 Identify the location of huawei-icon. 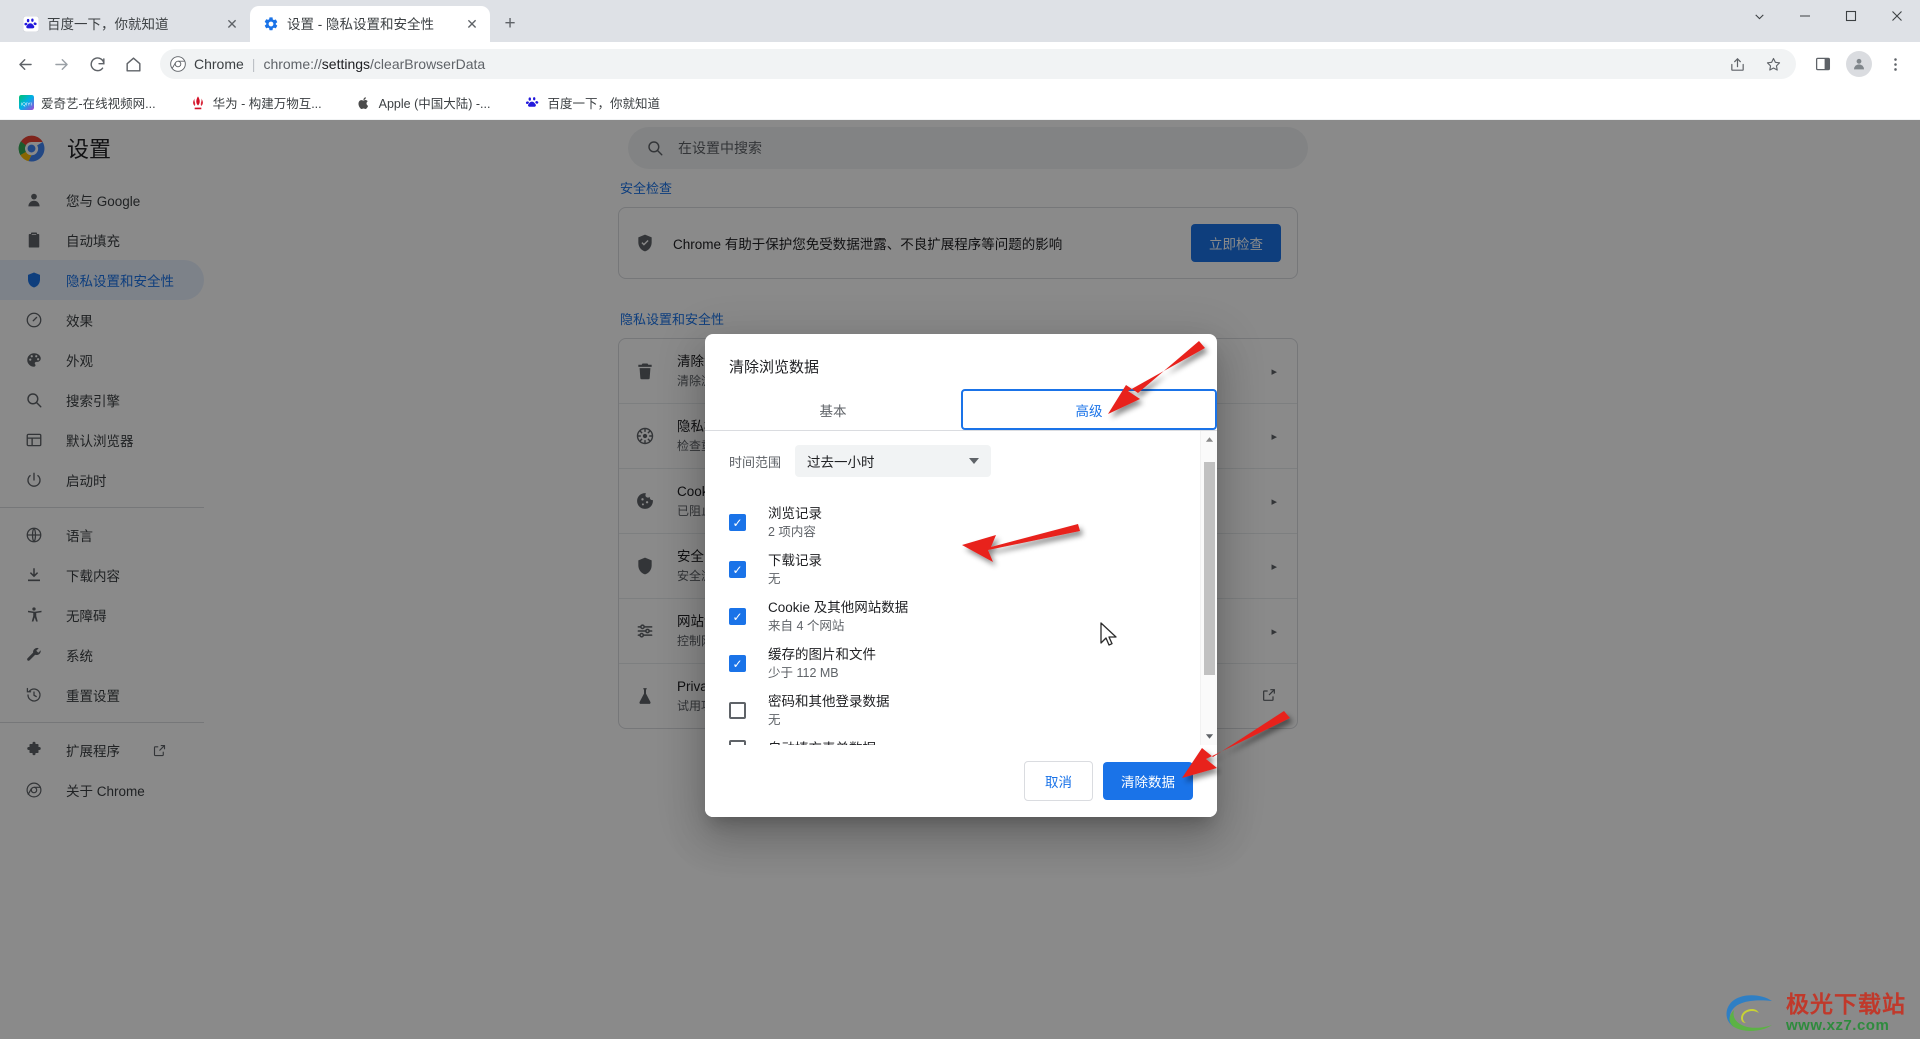
(198, 103).